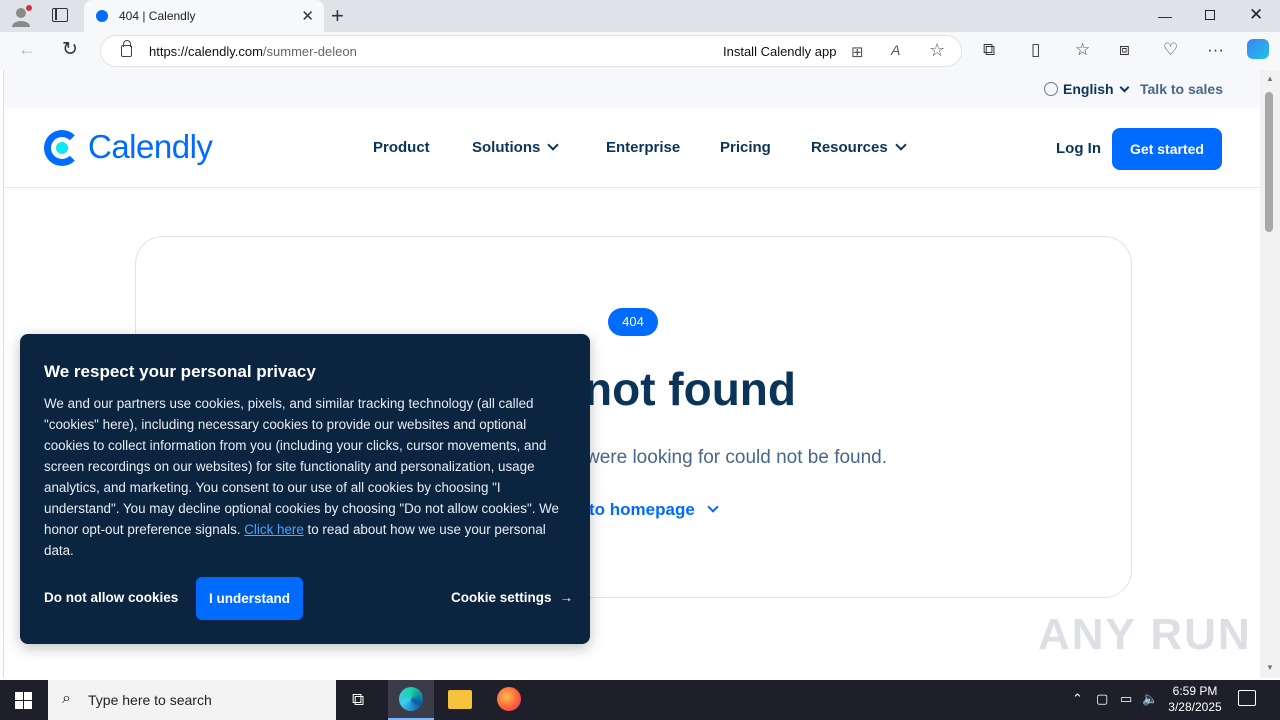 The height and width of the screenshot is (720, 1280). I want to click on logo-text: Calendly, so click(150, 146).